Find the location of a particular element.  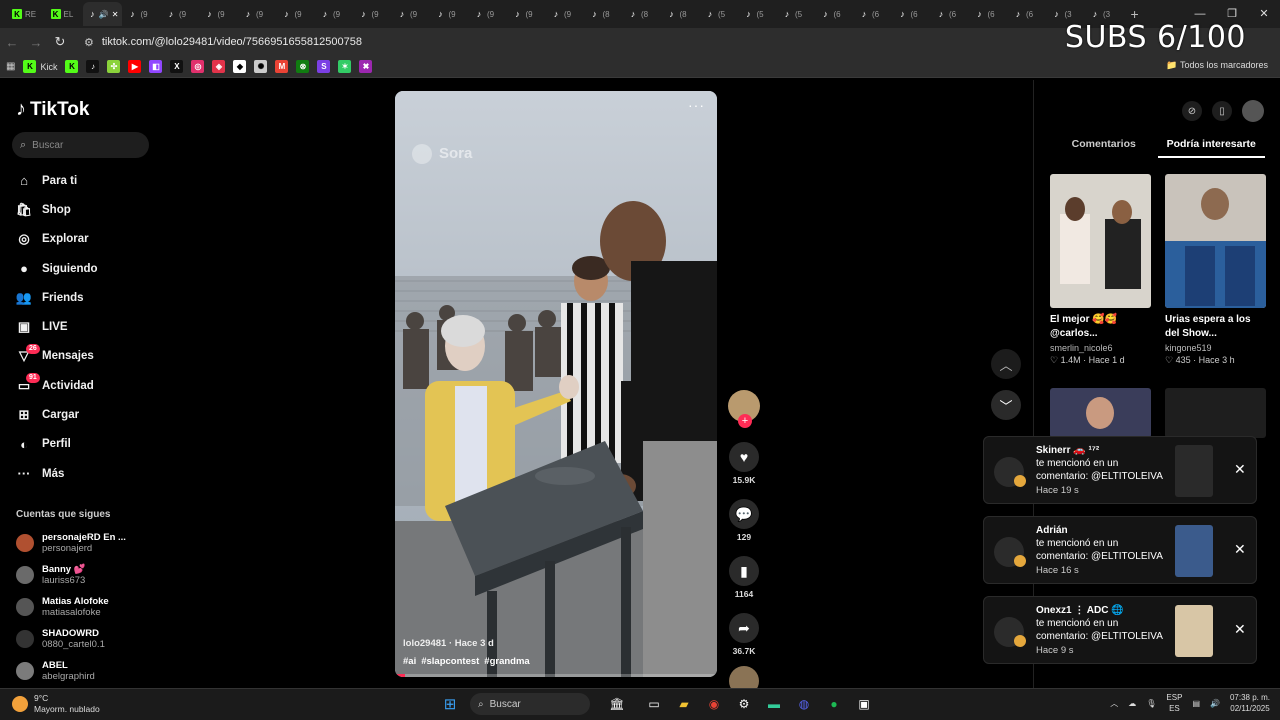

search-box: ⌕ is located at coordinates (80, 145).